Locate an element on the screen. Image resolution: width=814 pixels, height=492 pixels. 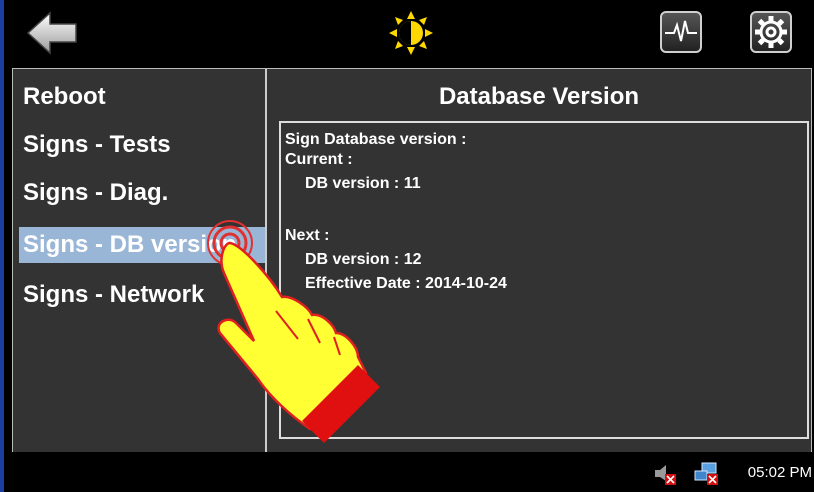
gear-icon is located at coordinates (771, 32).